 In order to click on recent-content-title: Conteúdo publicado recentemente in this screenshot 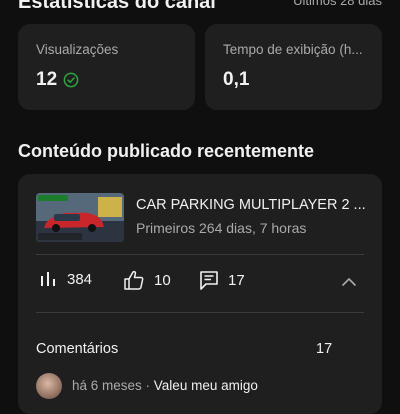, I will do `click(166, 151)`.